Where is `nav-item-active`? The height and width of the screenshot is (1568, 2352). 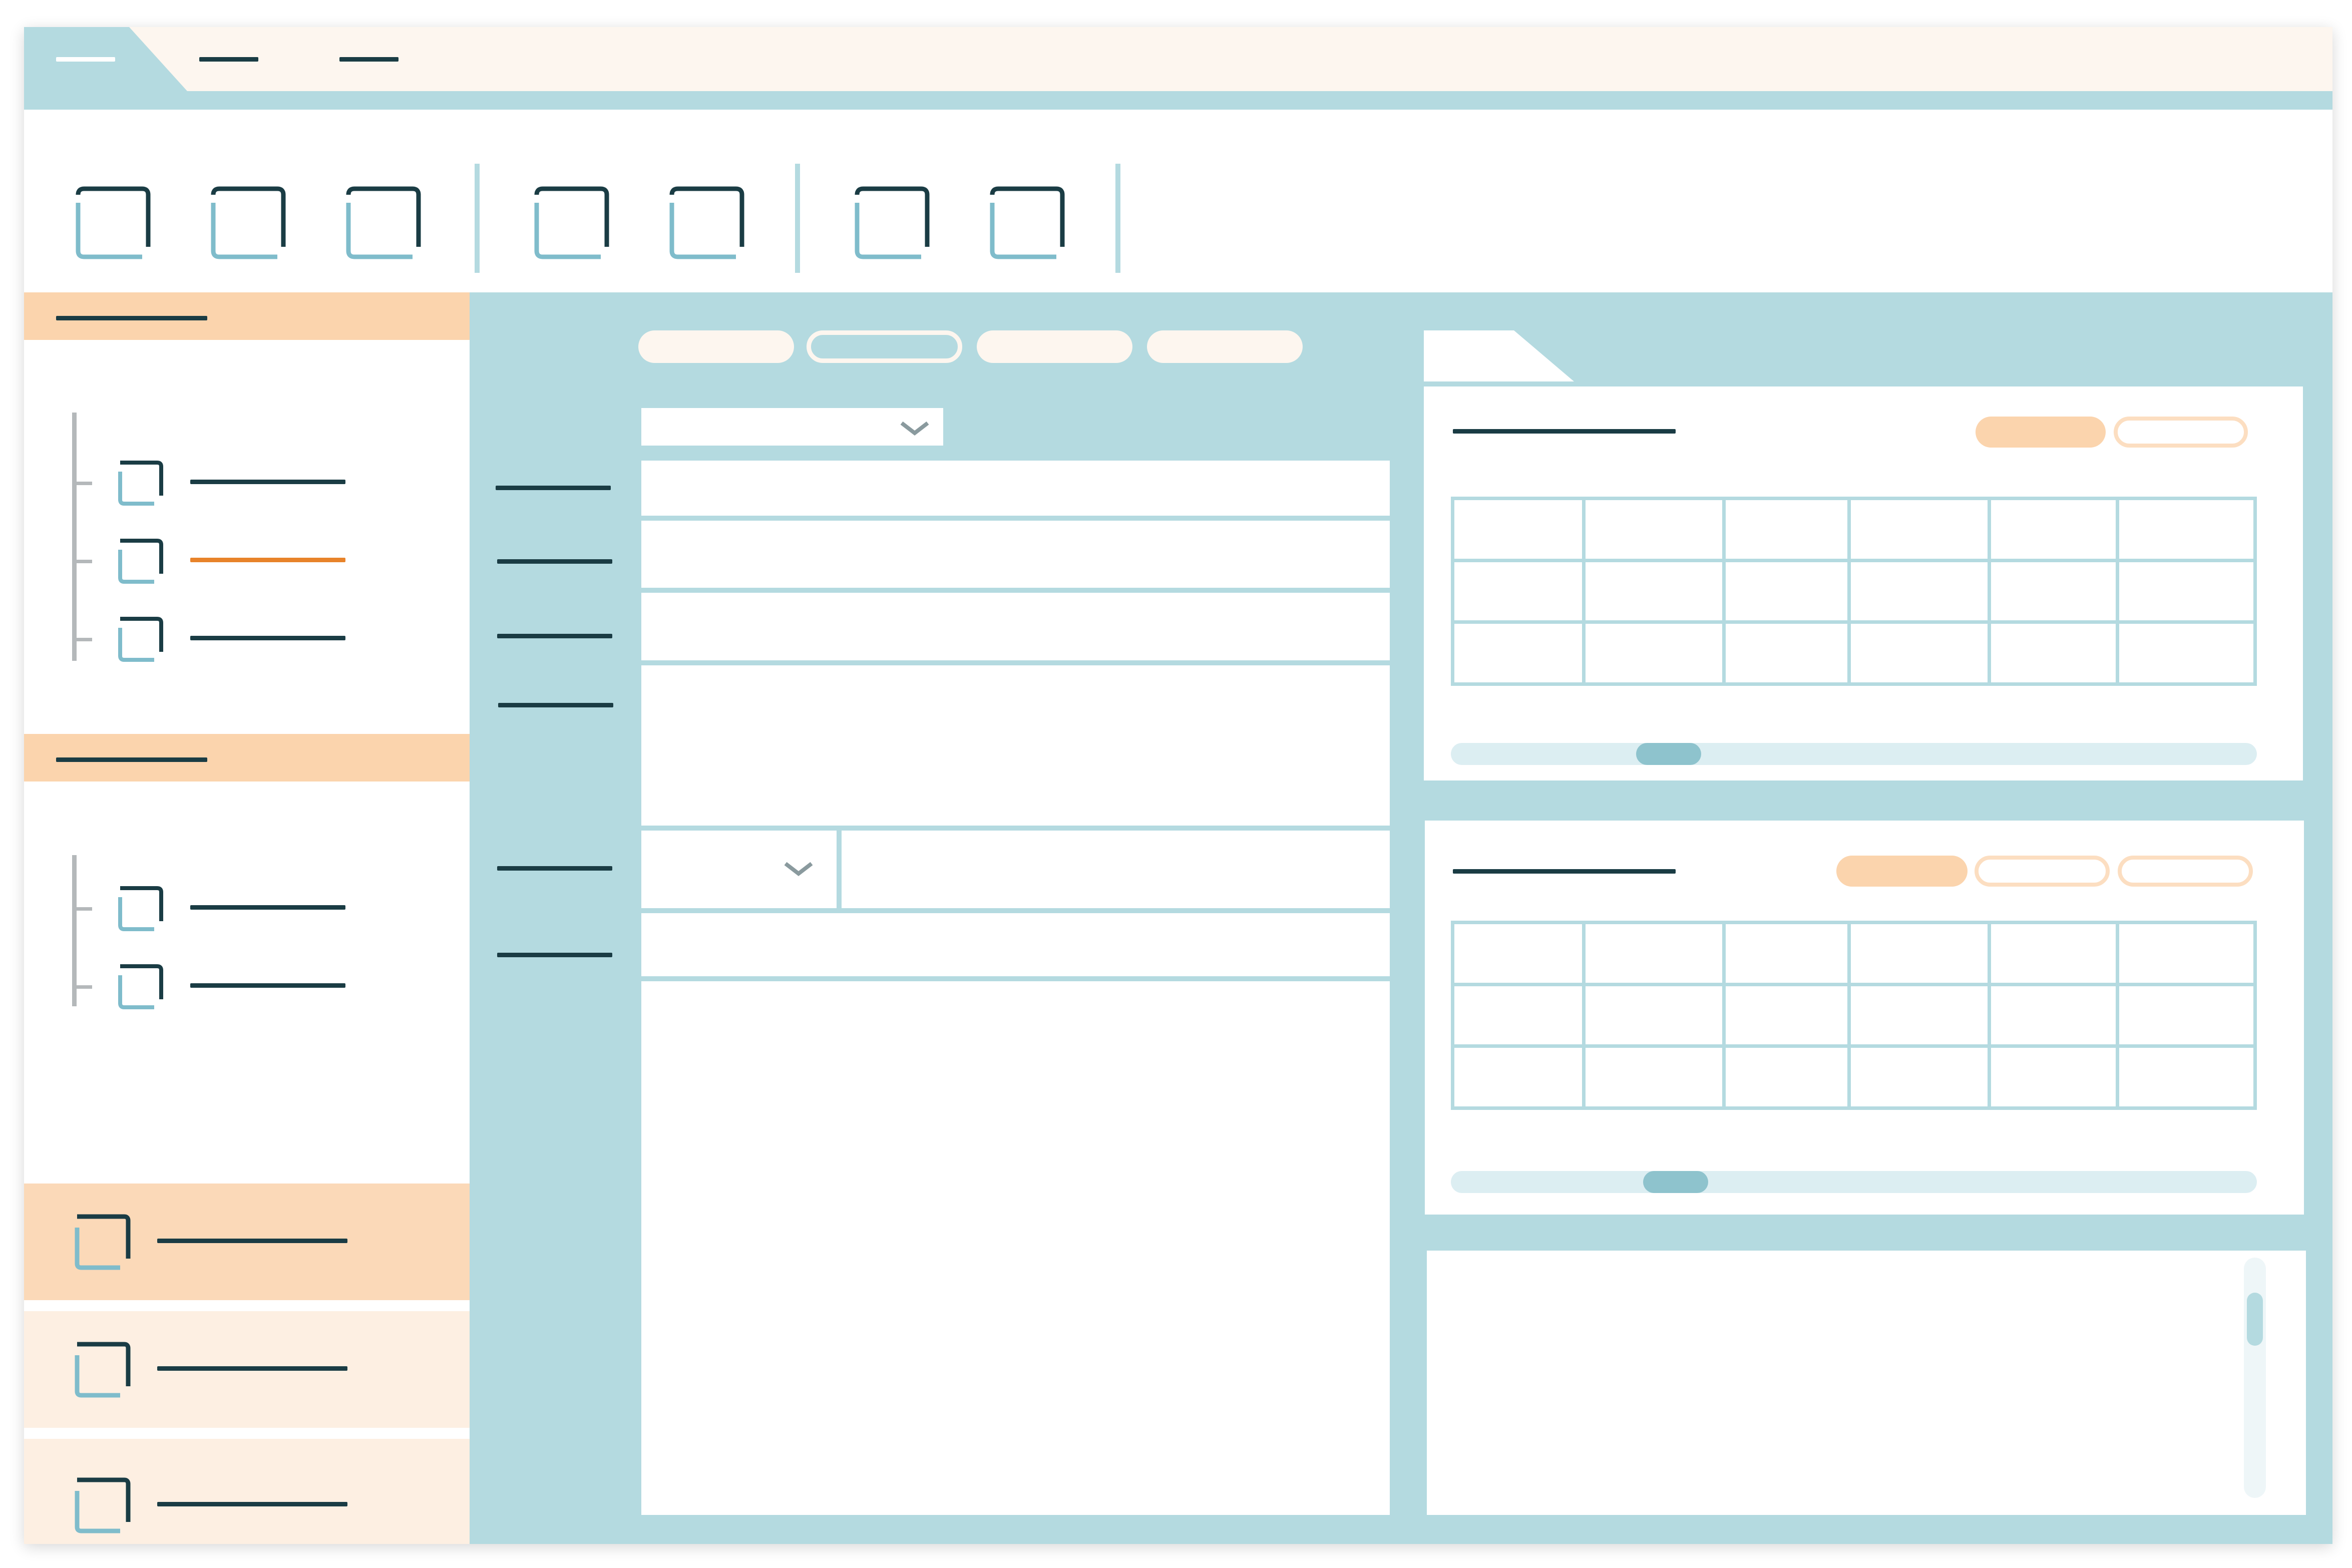 nav-item-active is located at coordinates (247, 1242).